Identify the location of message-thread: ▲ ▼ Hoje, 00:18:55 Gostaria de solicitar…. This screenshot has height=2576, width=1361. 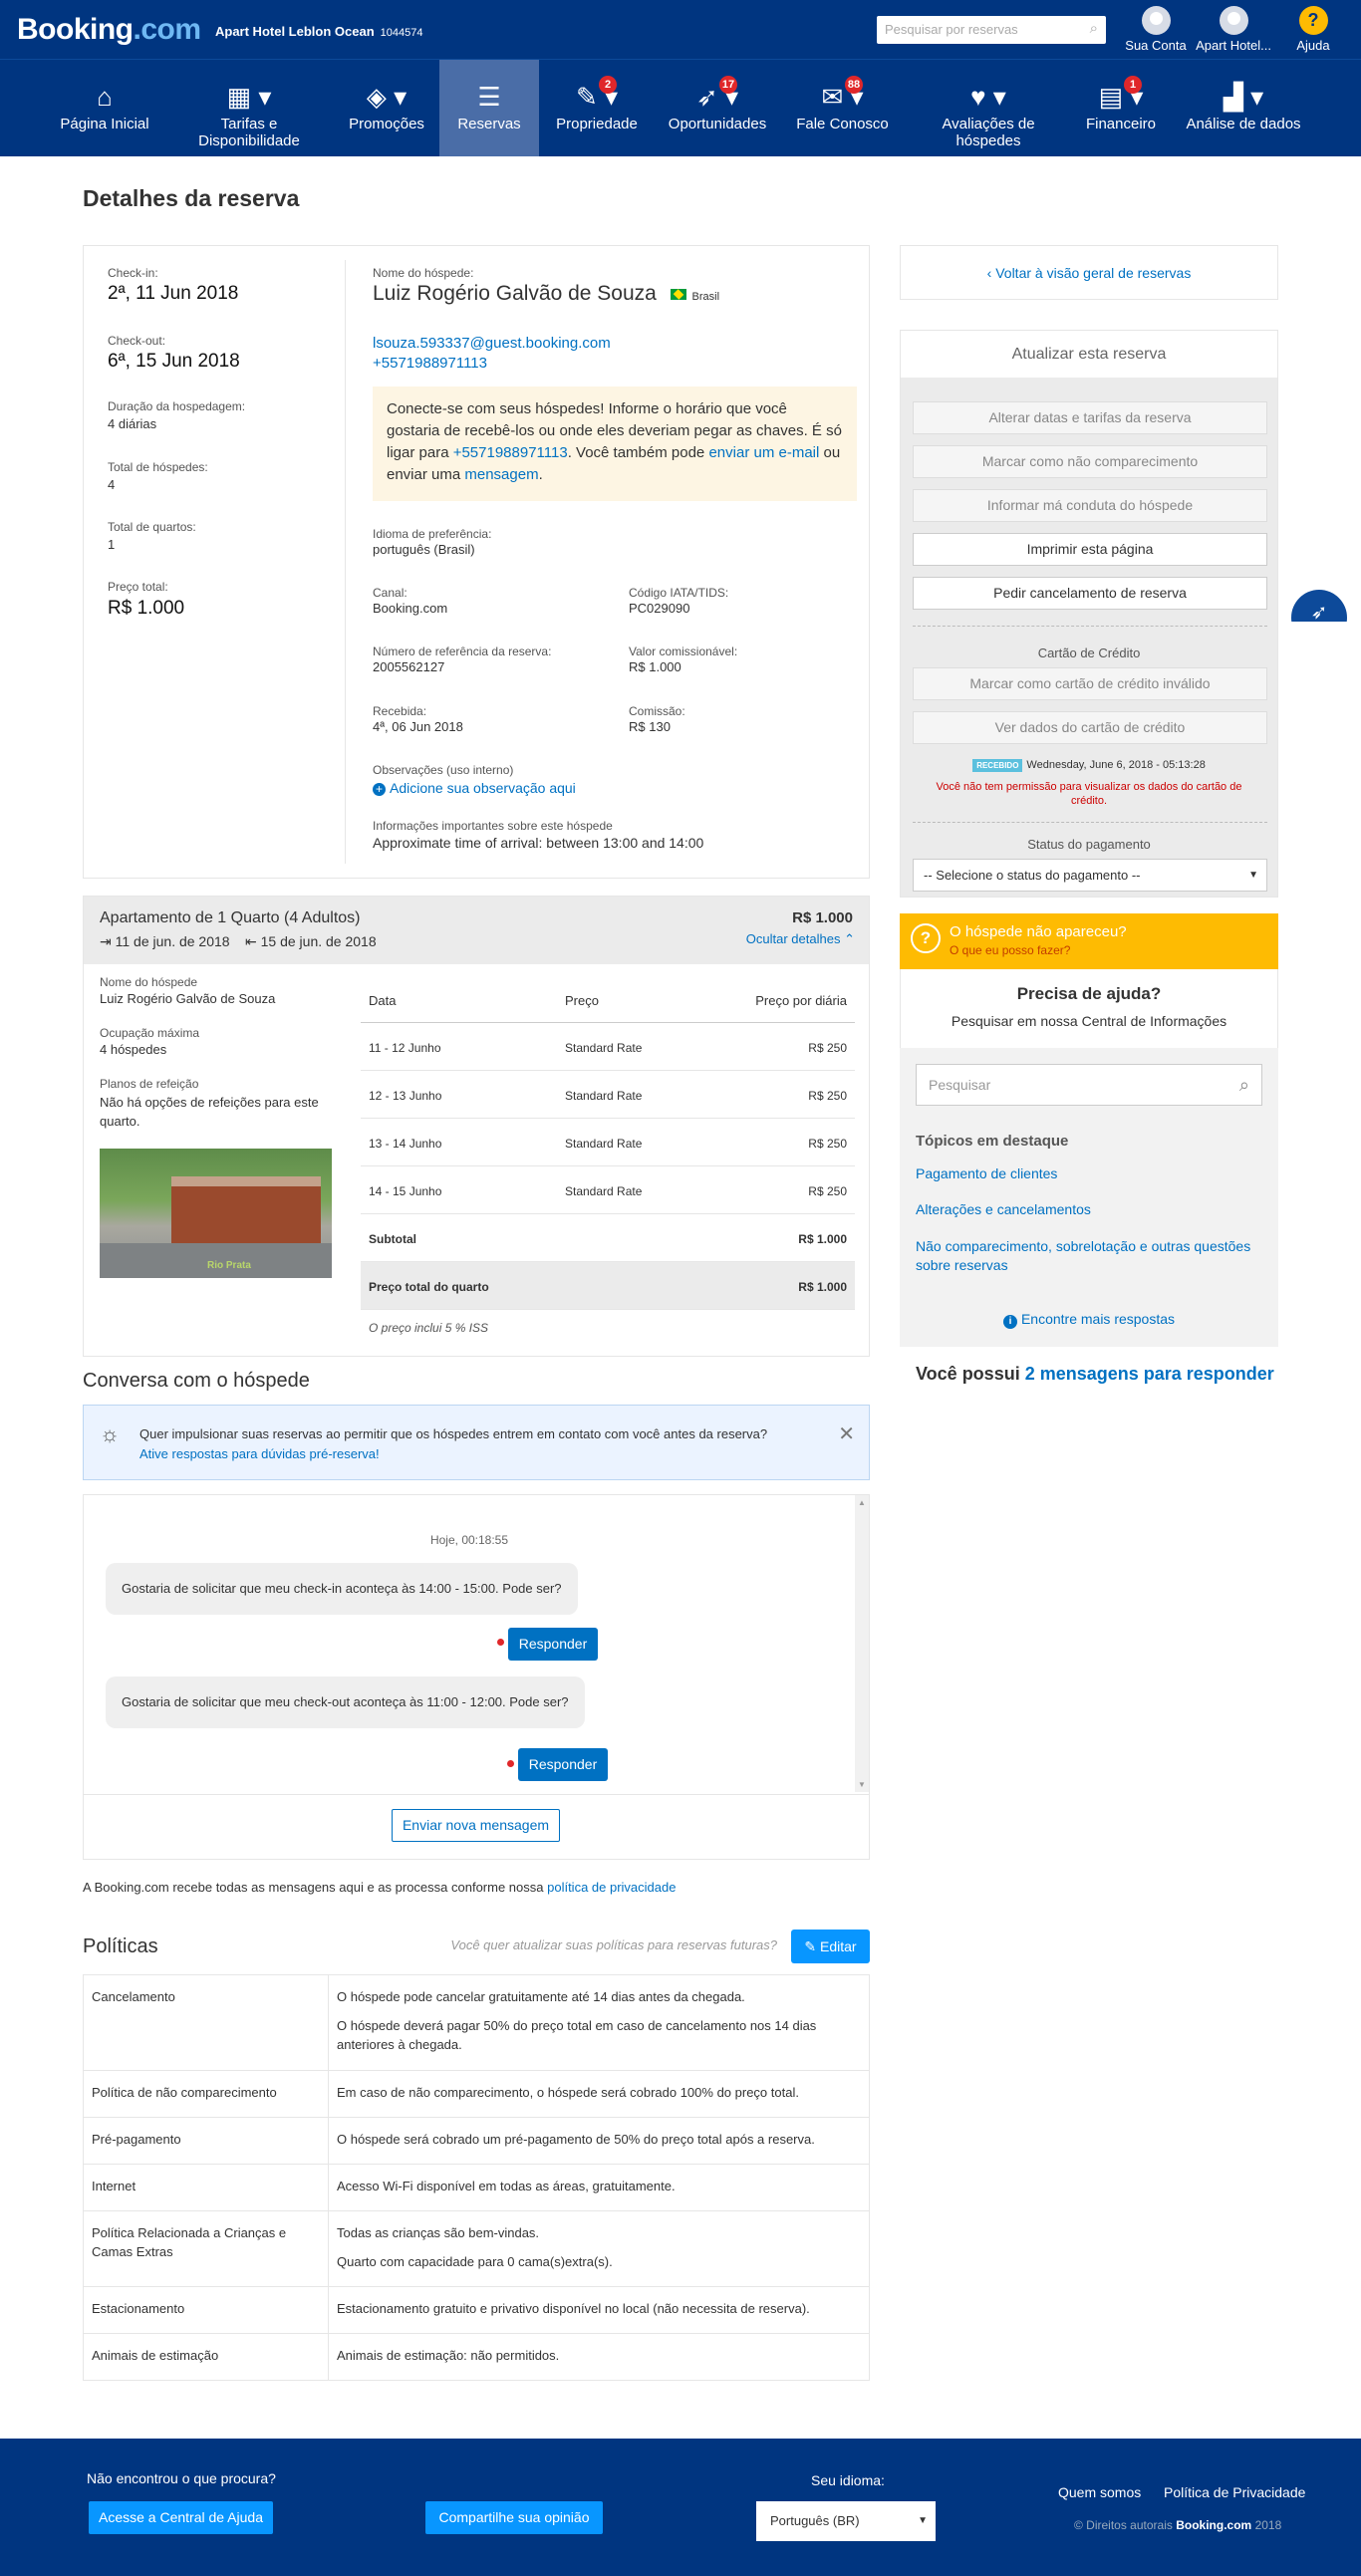
(476, 1643).